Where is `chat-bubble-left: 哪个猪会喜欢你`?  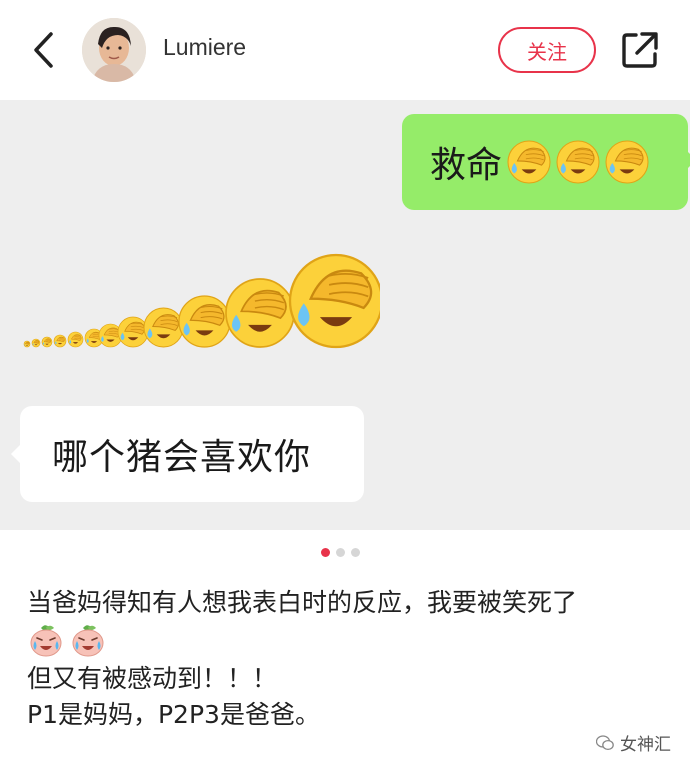 chat-bubble-left: 哪个猪会喜欢你 is located at coordinates (187, 454).